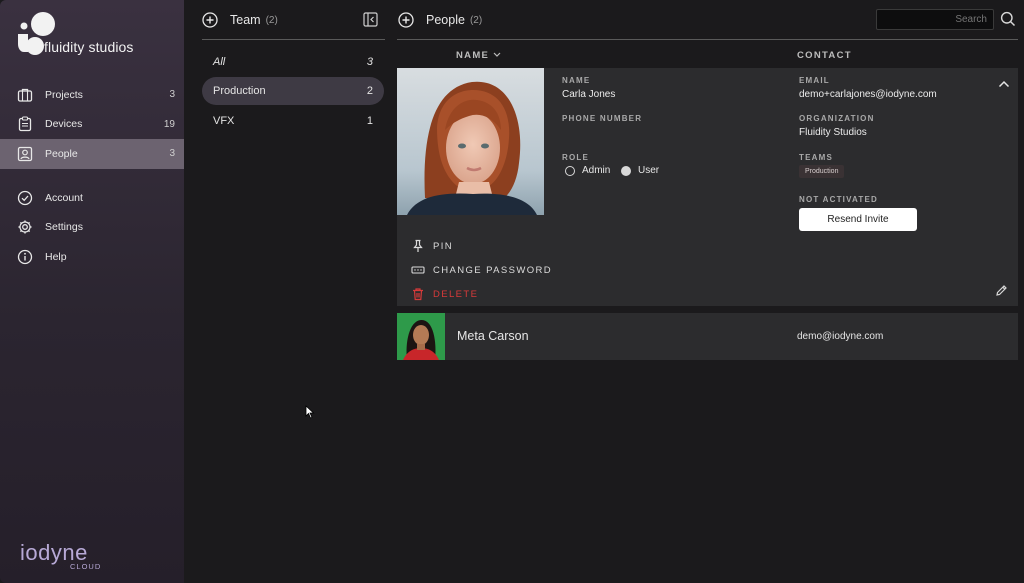 The width and height of the screenshot is (1024, 583). What do you see at coordinates (432, 246) in the screenshot?
I see `pin-action: PIN` at bounding box center [432, 246].